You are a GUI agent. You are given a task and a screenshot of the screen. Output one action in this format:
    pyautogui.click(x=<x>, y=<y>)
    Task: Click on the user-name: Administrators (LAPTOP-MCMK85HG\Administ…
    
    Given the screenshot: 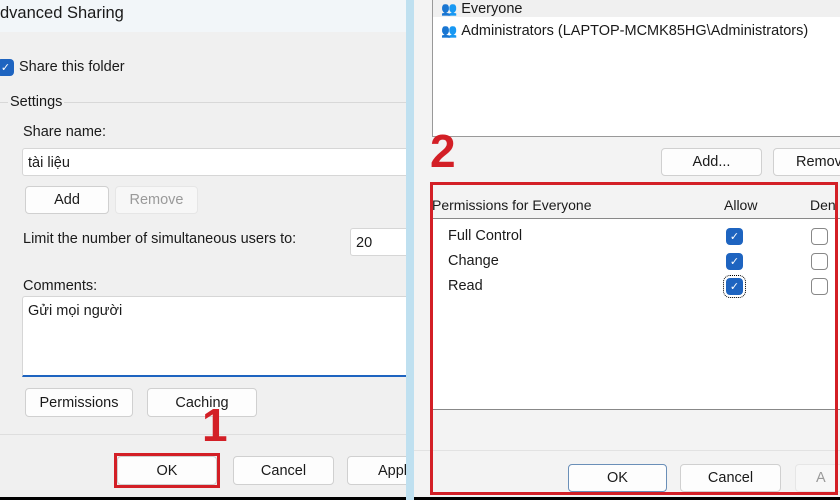 What is the action you would take?
    pyautogui.click(x=635, y=31)
    